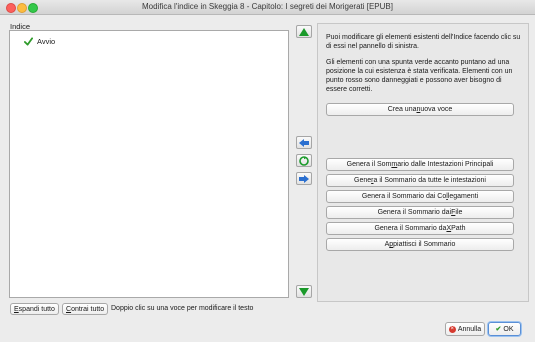 The height and width of the screenshot is (342, 535). I want to click on tree-item-avvio: Avvio, so click(39, 41).